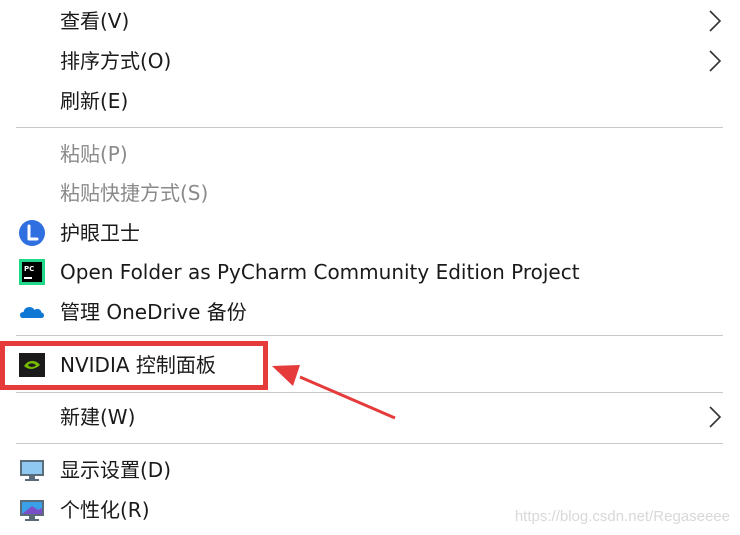 The image size is (740, 535). Describe the element at coordinates (370, 470) in the screenshot. I see `menu-item-display-settings: 显示设置(D)` at that location.